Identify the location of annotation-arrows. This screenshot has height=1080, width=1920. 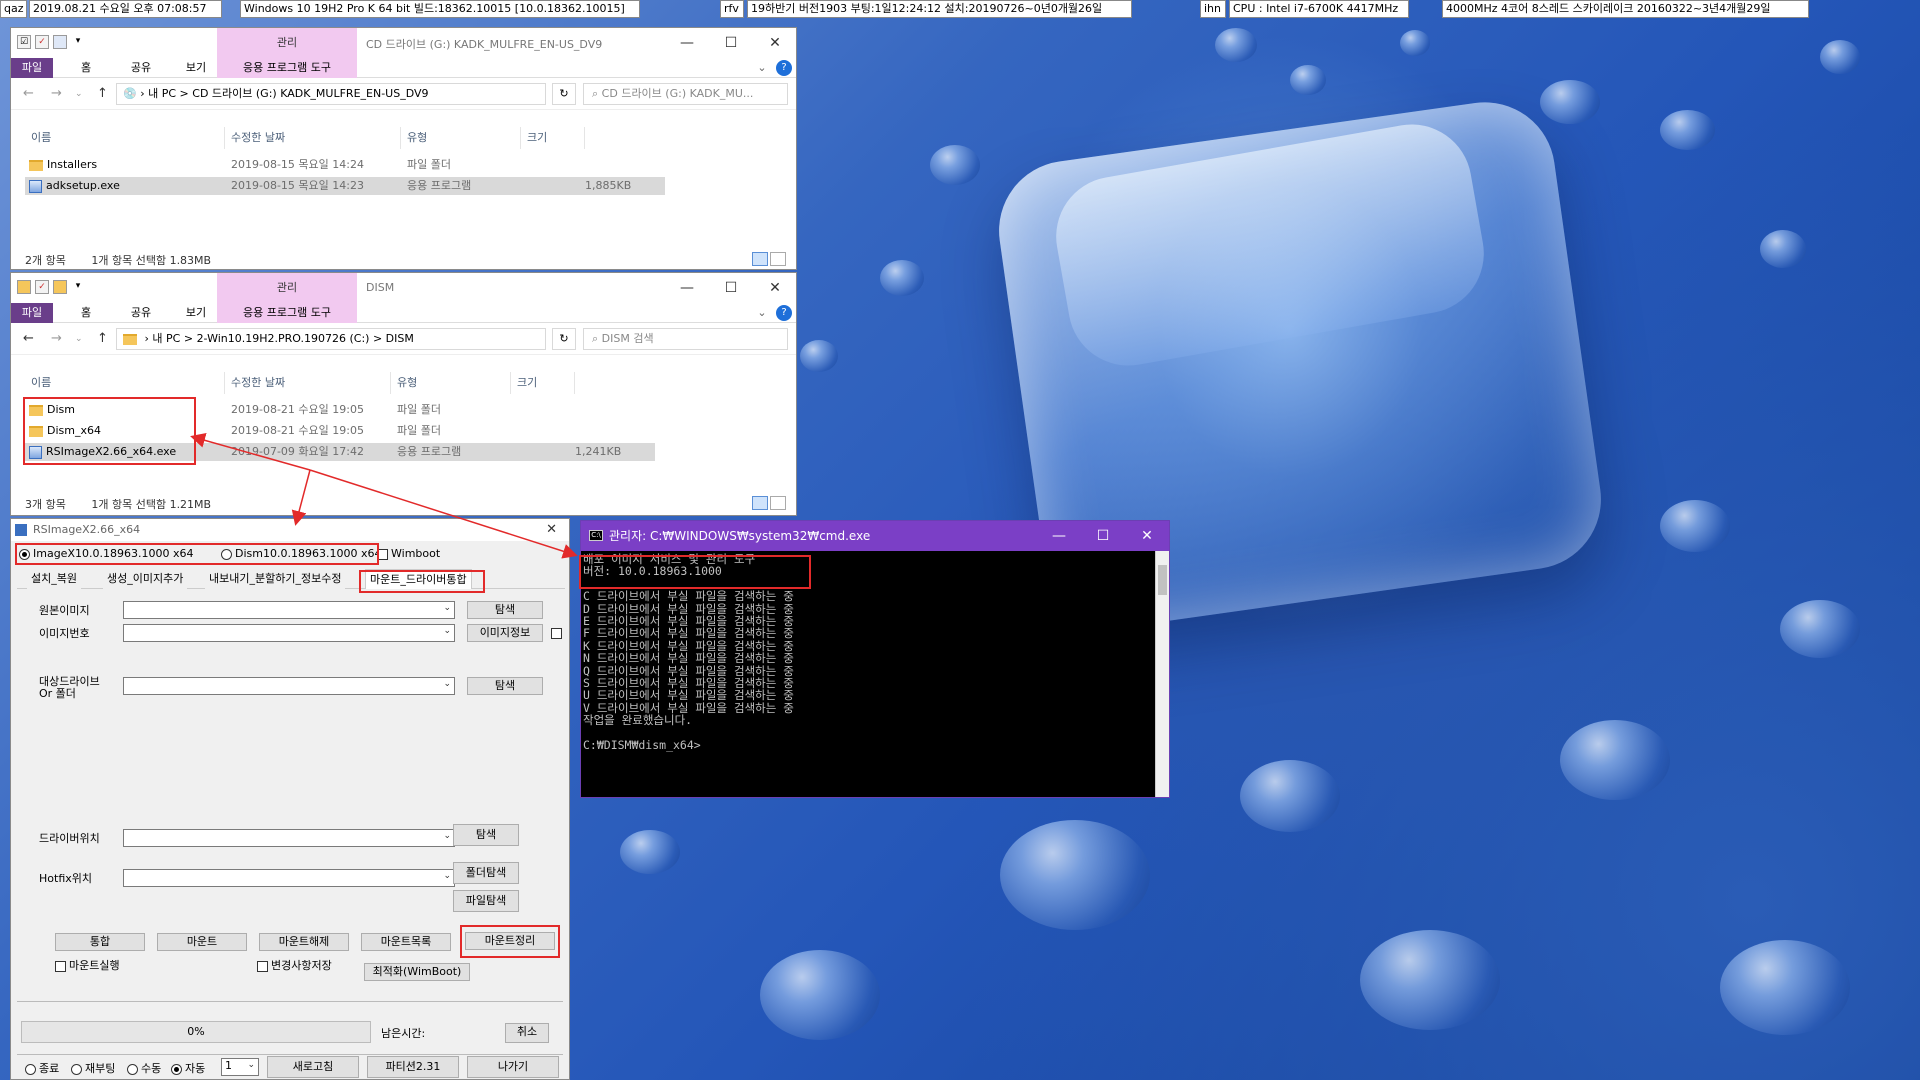
(384, 496).